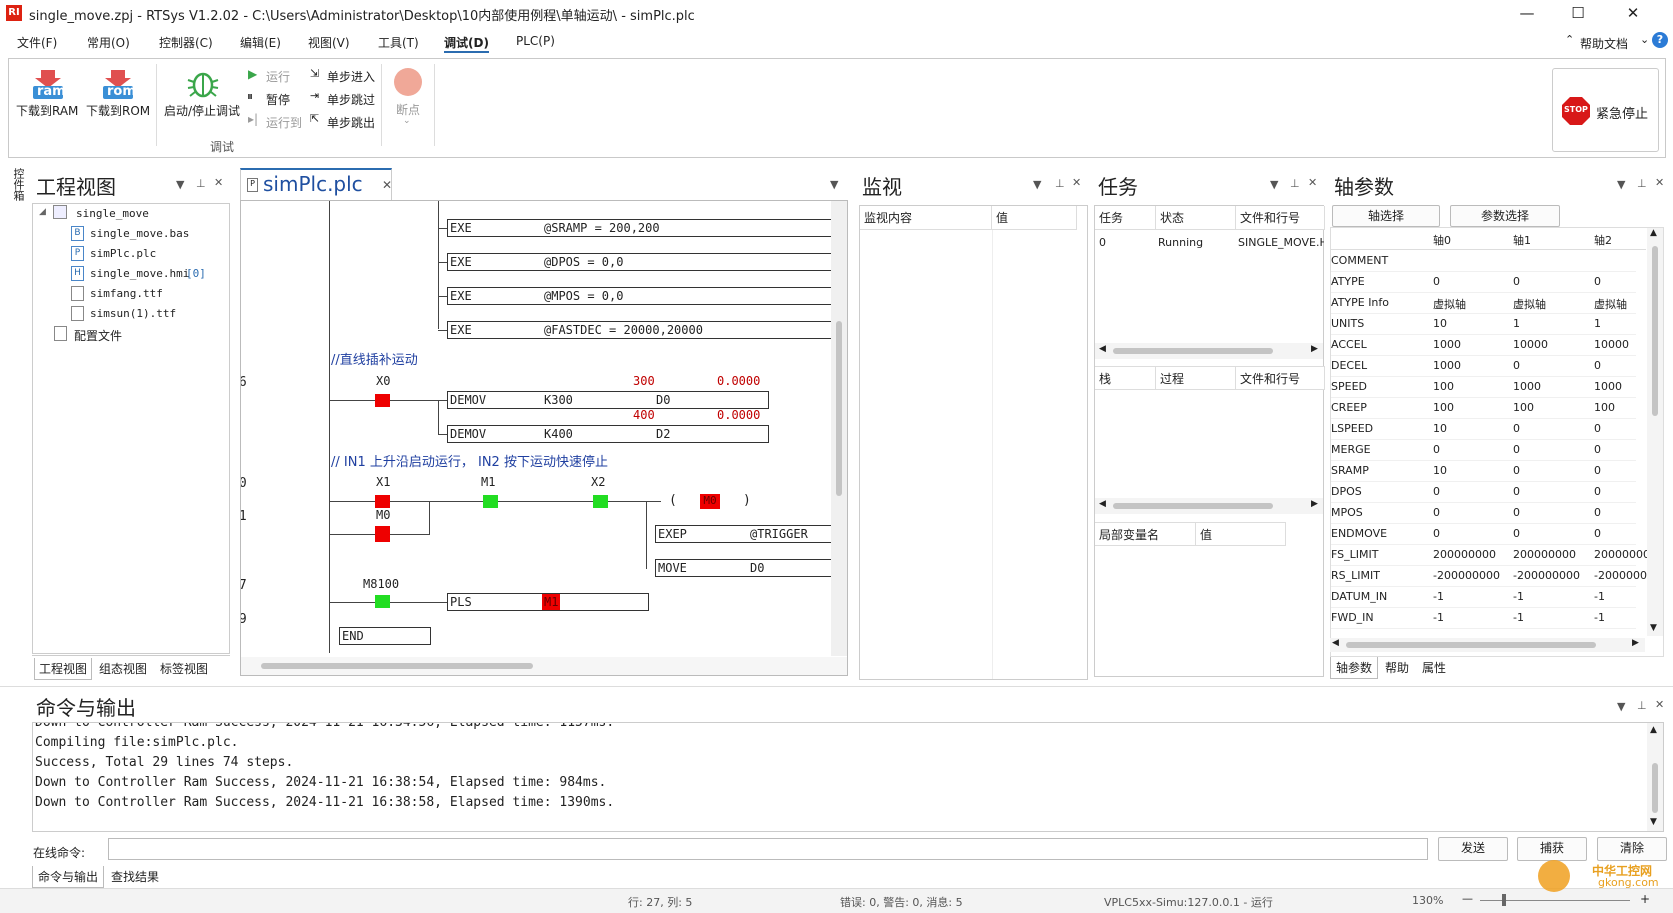 The image size is (1673, 913). I want to click on axis-param-row: DPOS 0 0 0, so click(1483, 493).